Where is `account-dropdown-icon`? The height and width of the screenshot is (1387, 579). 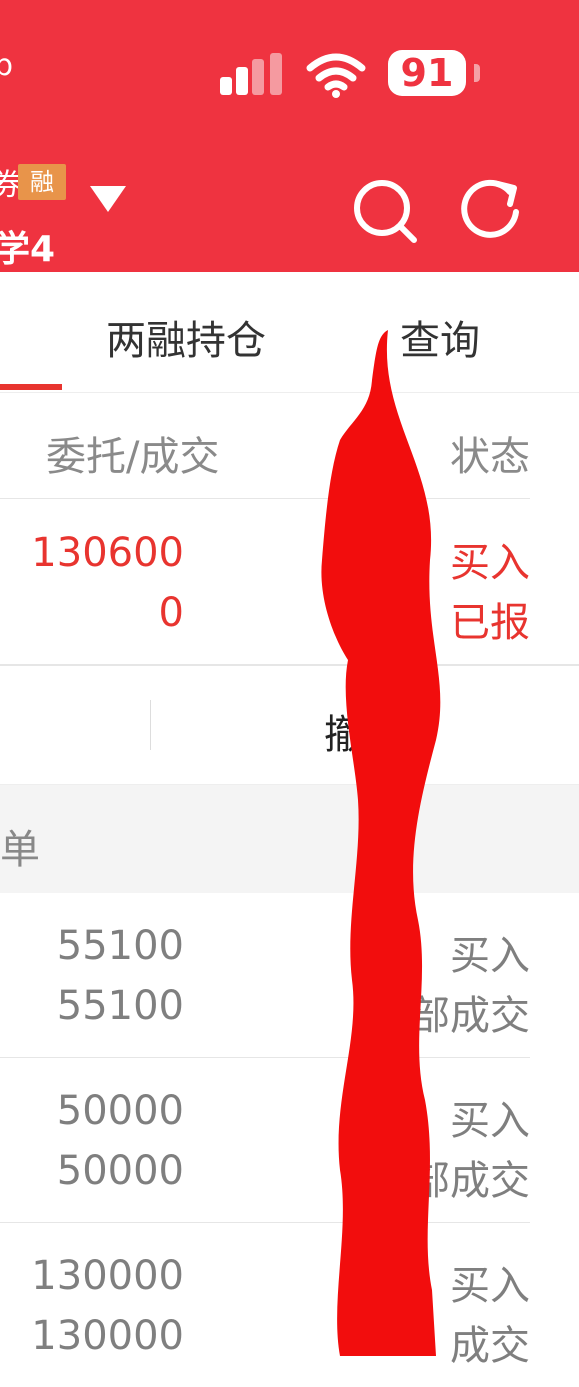 account-dropdown-icon is located at coordinates (108, 199).